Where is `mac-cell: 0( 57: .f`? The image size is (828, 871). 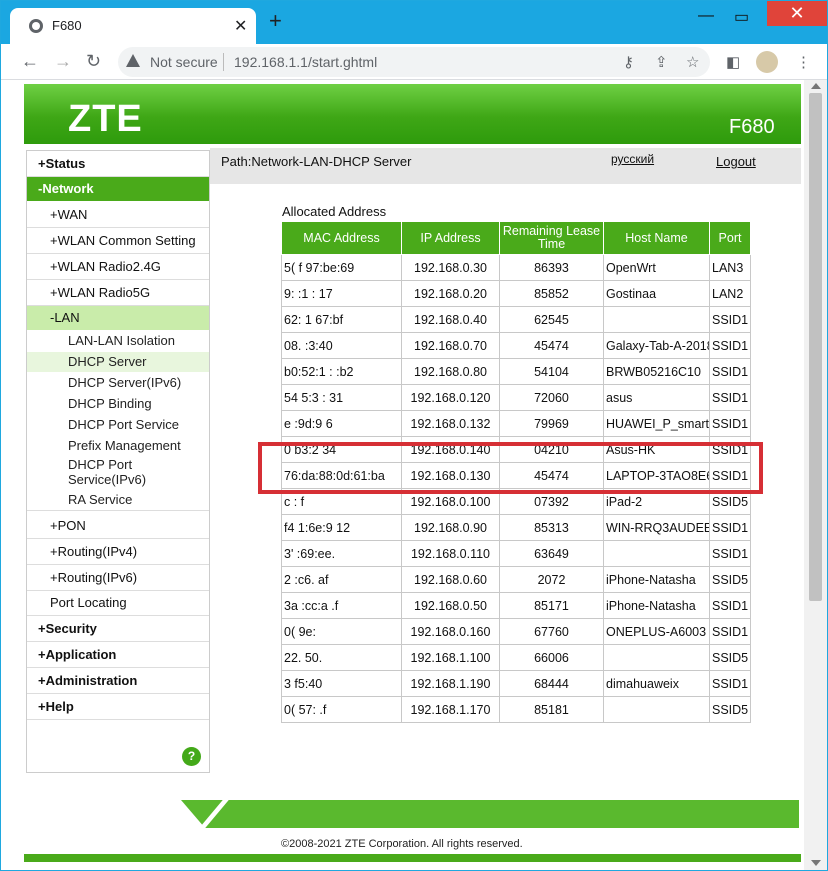
mac-cell: 0( 57: .f is located at coordinates (341, 709).